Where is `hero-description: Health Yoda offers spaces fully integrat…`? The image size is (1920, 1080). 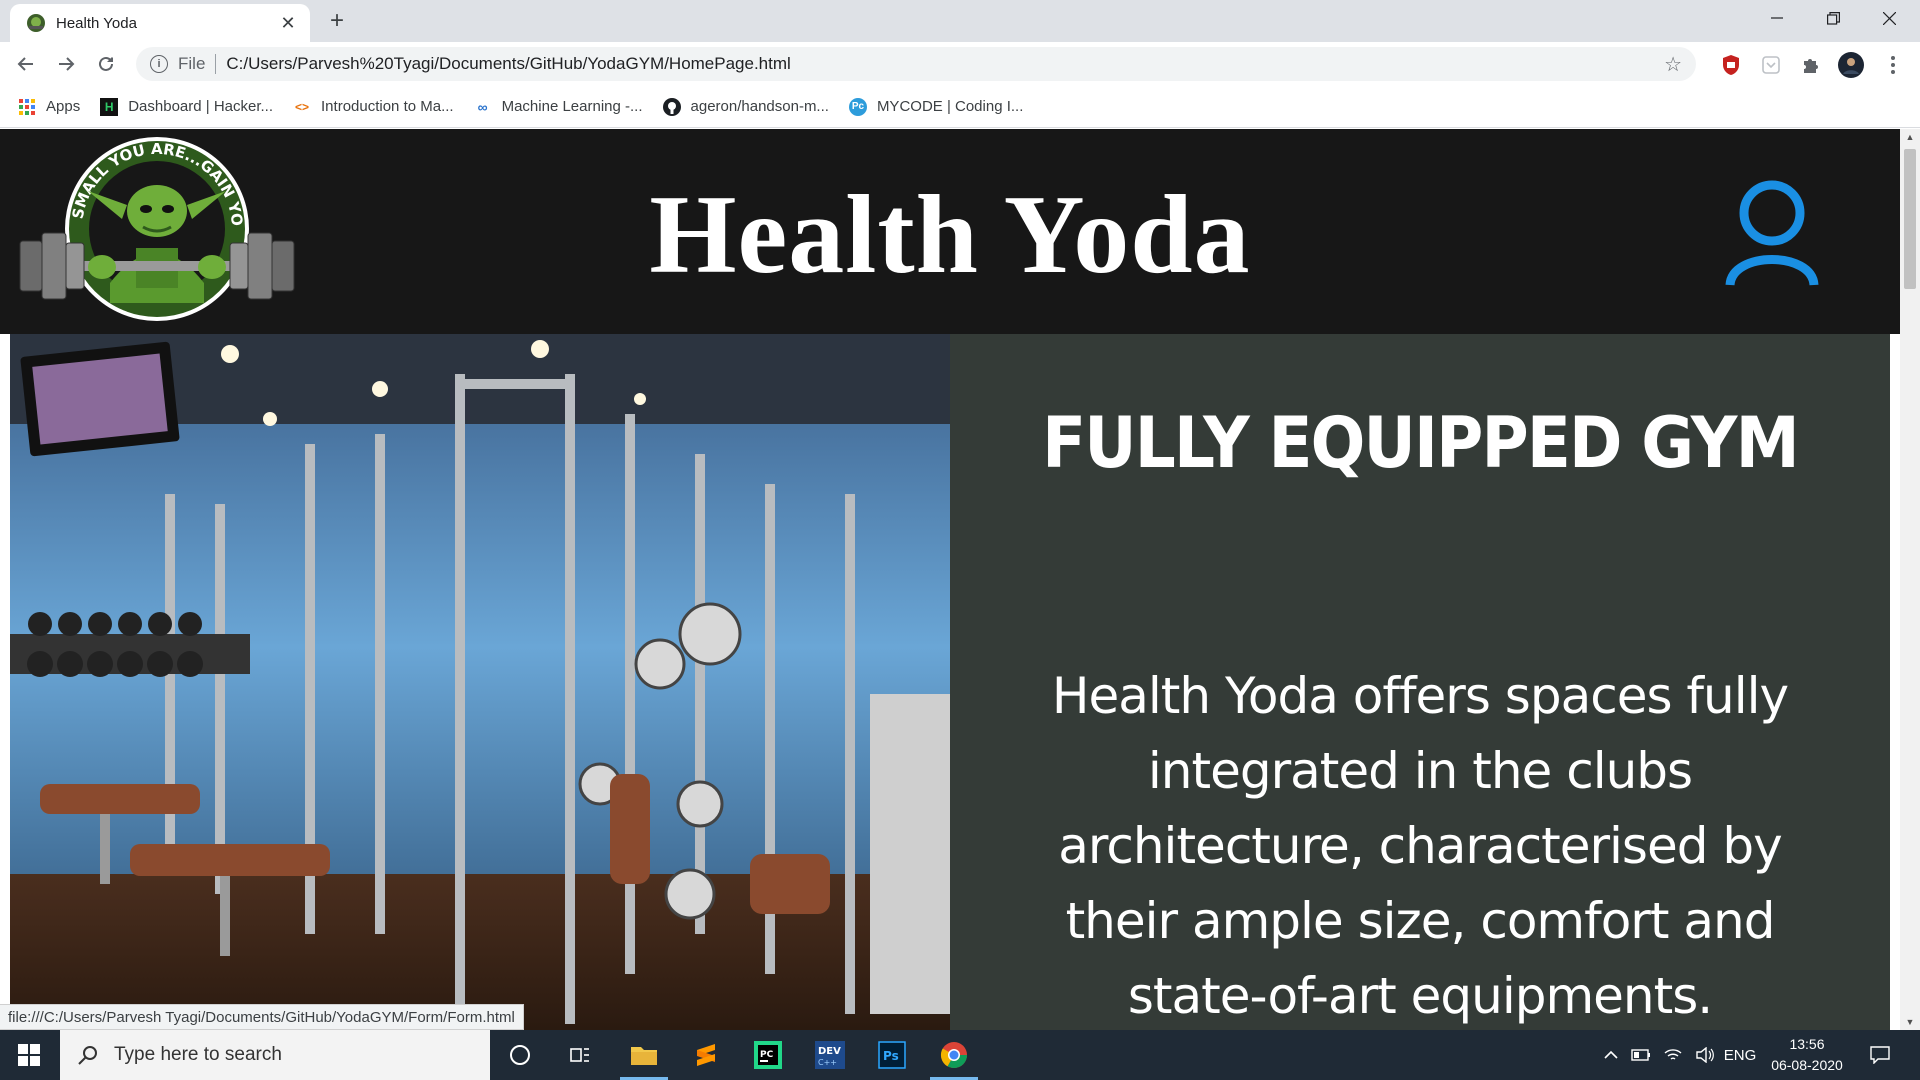
hero-description: Health Yoda offers spaces fully integrat… is located at coordinates (1420, 846).